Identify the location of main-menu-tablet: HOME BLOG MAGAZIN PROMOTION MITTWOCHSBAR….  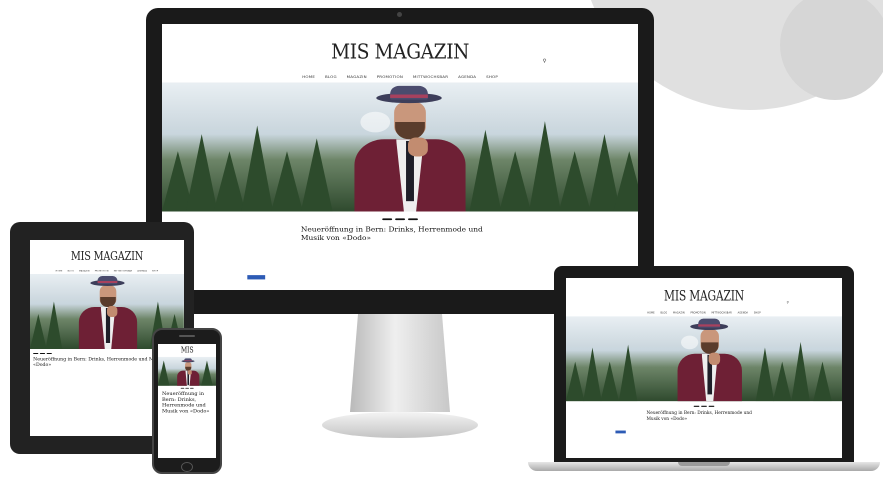
(107, 270).